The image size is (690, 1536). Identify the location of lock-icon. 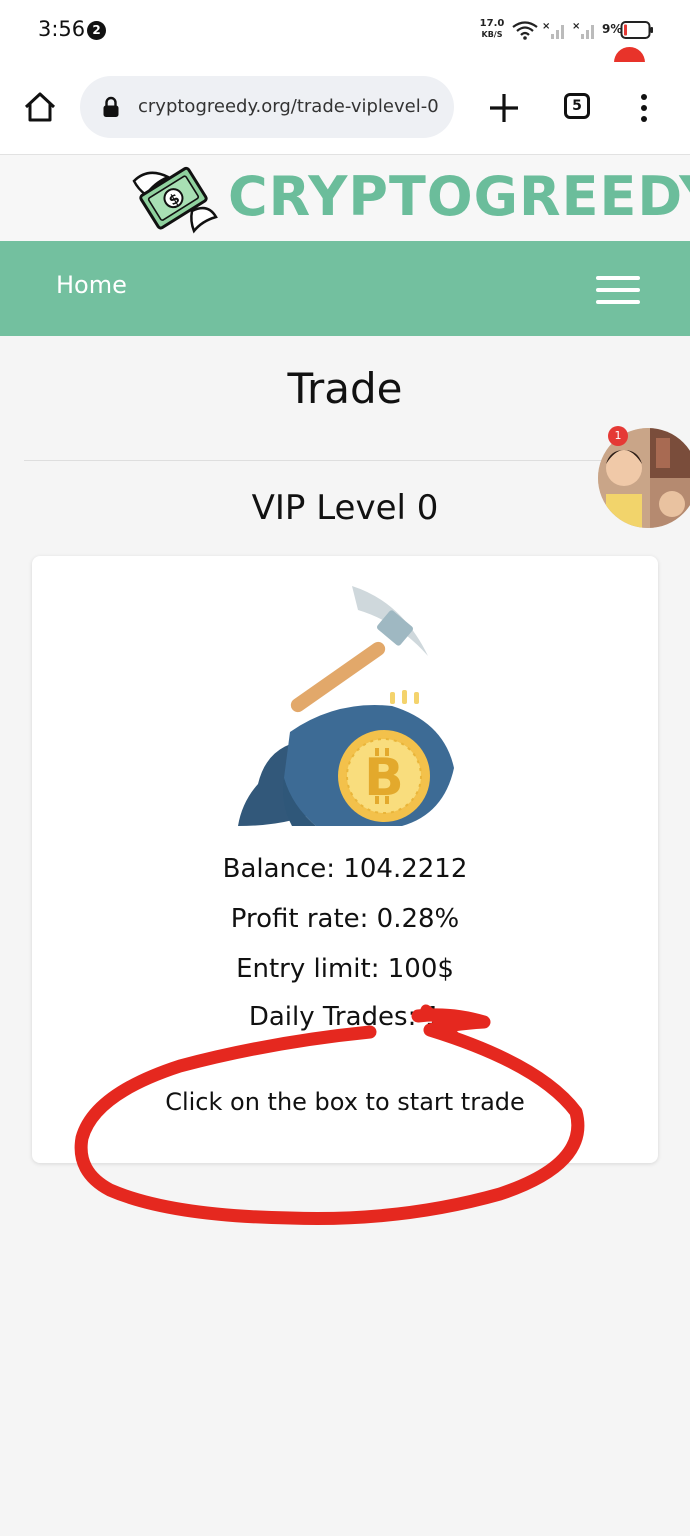
(111, 106).